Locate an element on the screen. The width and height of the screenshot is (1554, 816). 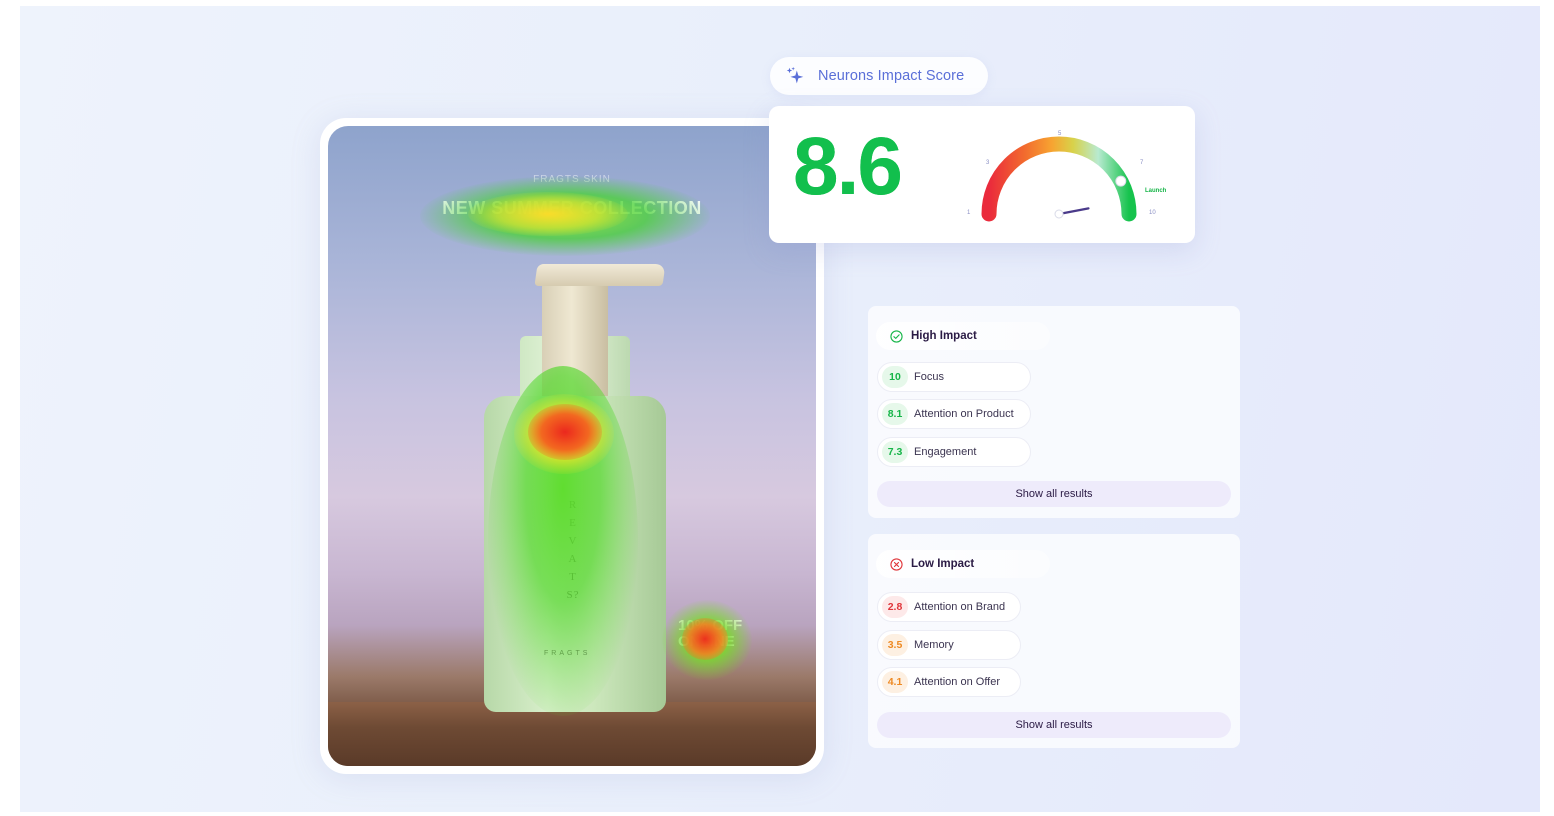
bottle-brand-vertical: REVATS? is located at coordinates (573, 550).